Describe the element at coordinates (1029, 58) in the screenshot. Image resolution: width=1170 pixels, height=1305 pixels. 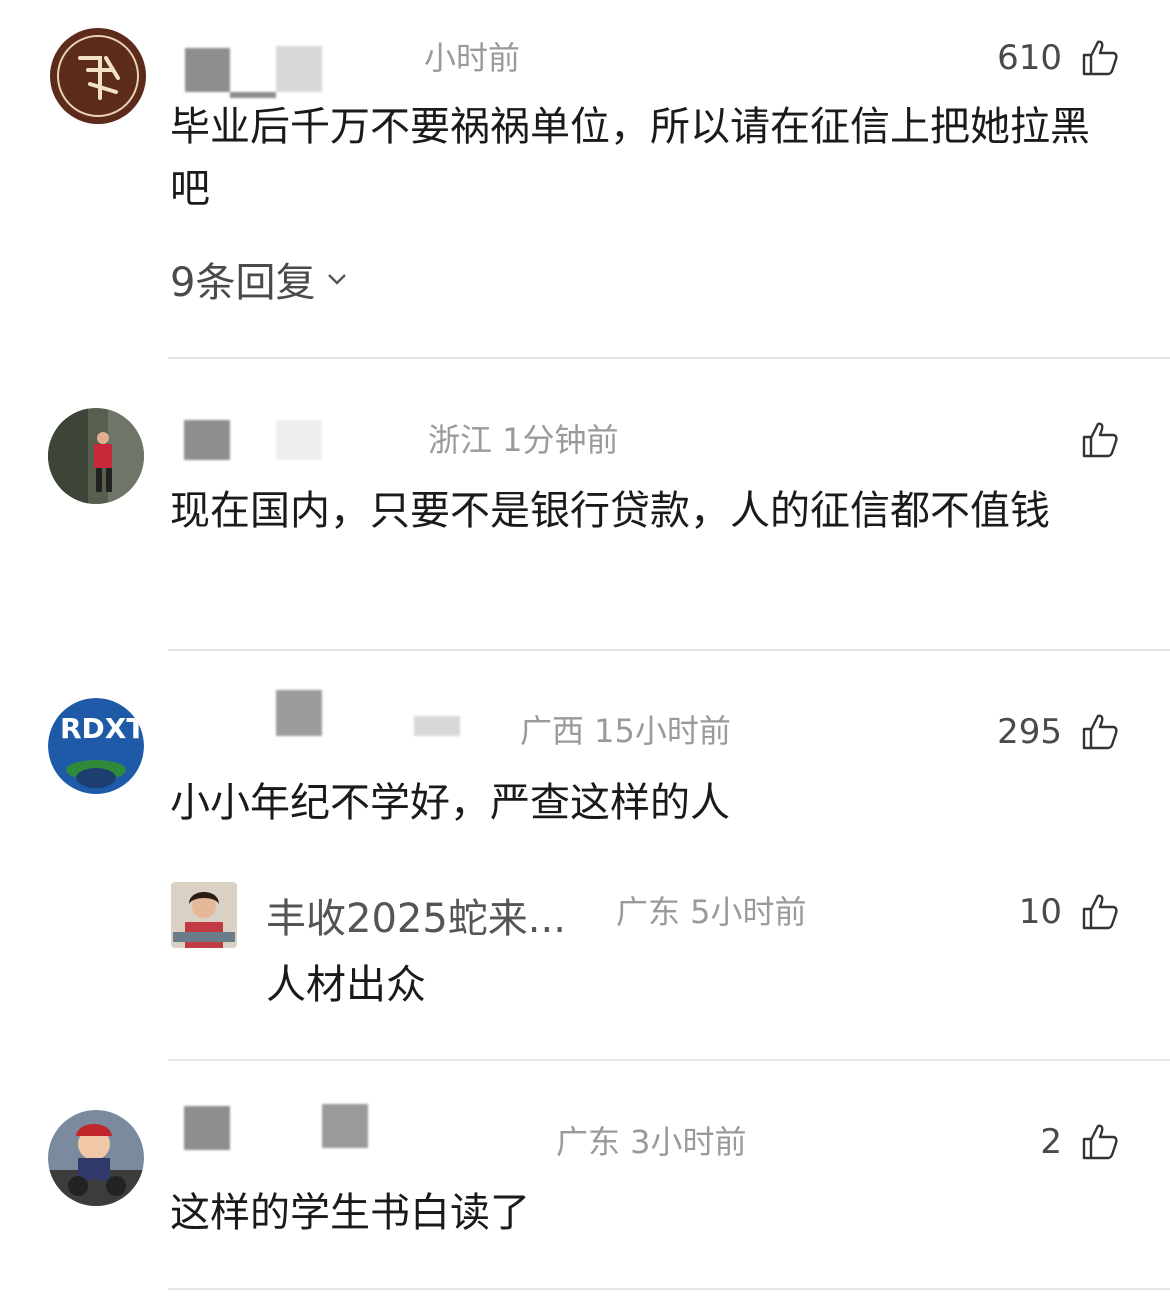
I see `like-count: 610` at that location.